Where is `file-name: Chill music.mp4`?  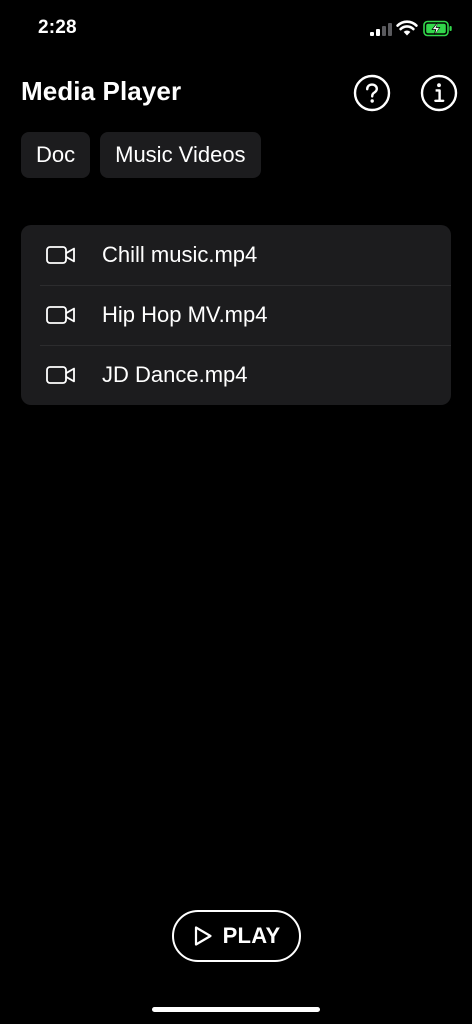 file-name: Chill music.mp4 is located at coordinates (180, 254).